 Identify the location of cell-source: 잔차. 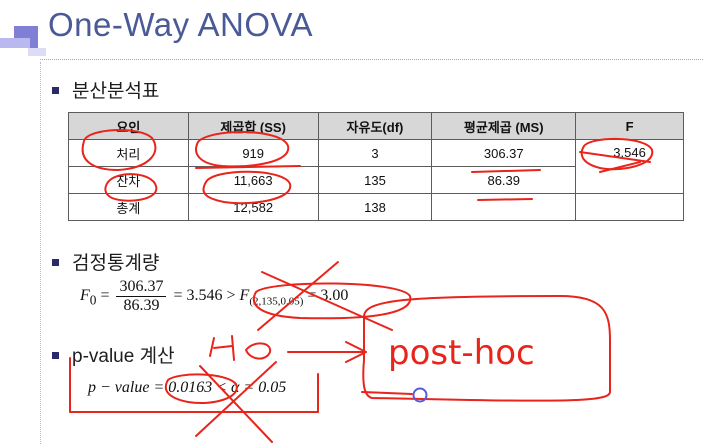
(128, 180).